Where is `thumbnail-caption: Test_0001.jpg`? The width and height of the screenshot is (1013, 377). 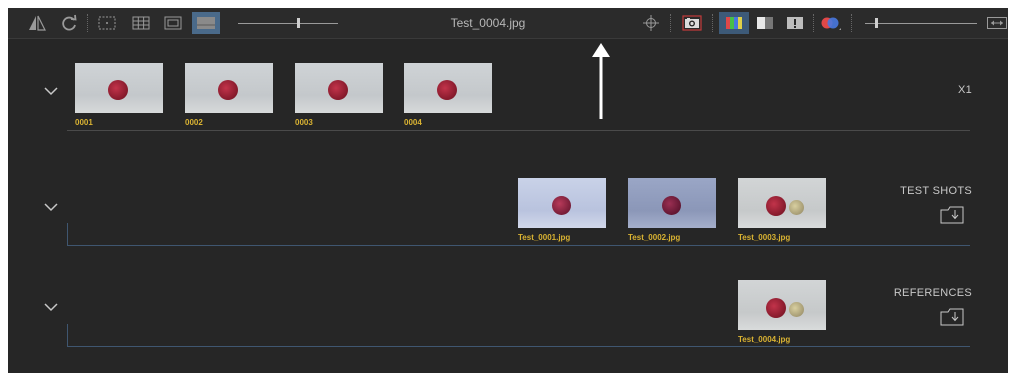
thumbnail-caption: Test_0001.jpg is located at coordinates (544, 237).